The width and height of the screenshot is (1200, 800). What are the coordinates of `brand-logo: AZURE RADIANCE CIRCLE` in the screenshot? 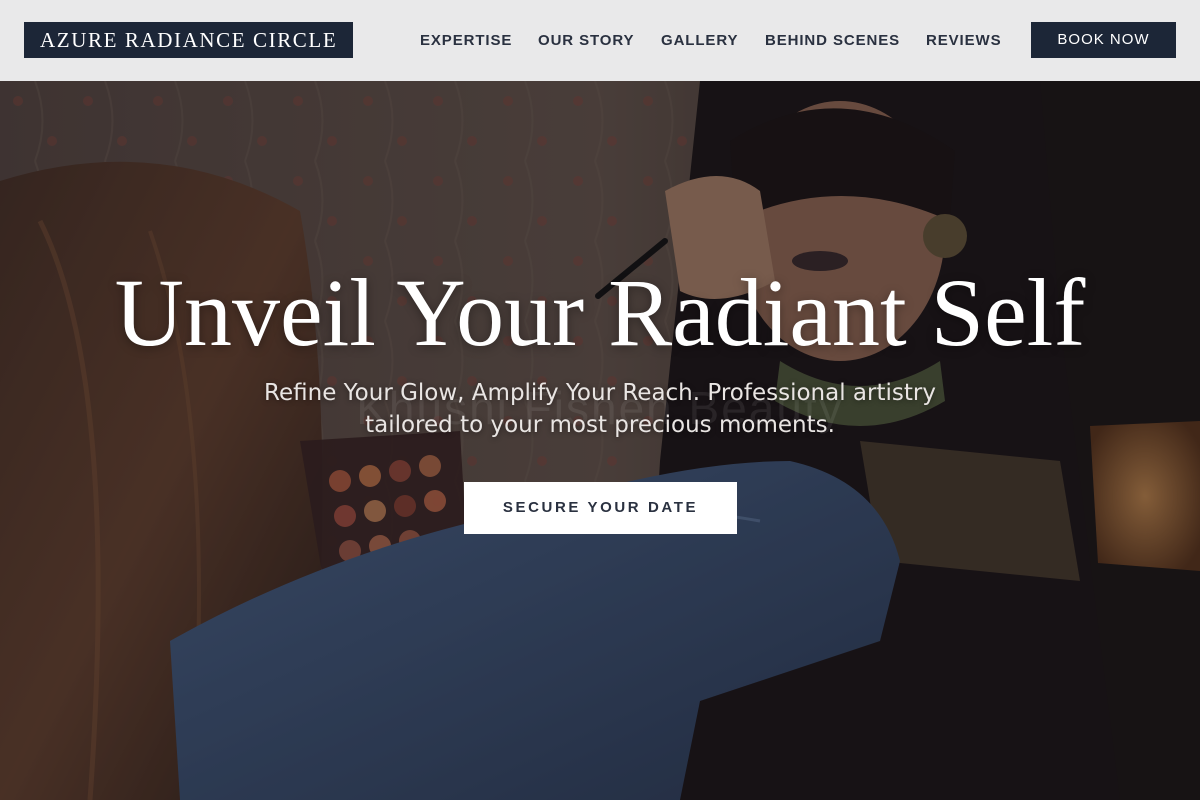 It's located at (189, 40).